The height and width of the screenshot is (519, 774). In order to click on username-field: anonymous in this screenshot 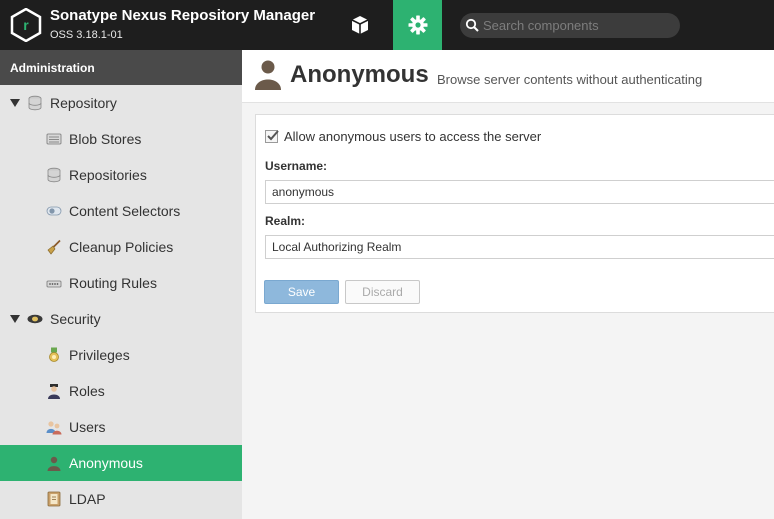, I will do `click(519, 192)`.